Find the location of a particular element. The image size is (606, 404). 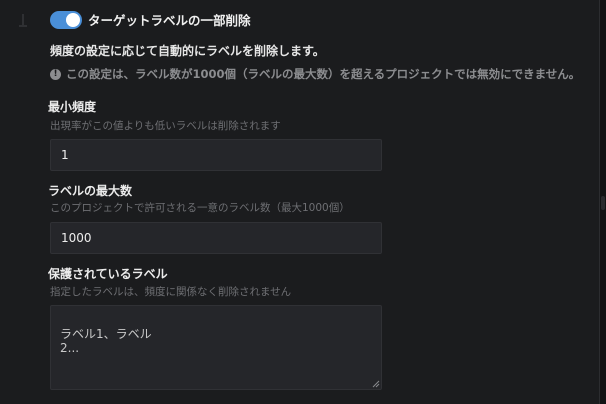

protected-labels-label: 保護されているラベル is located at coordinates (108, 274).